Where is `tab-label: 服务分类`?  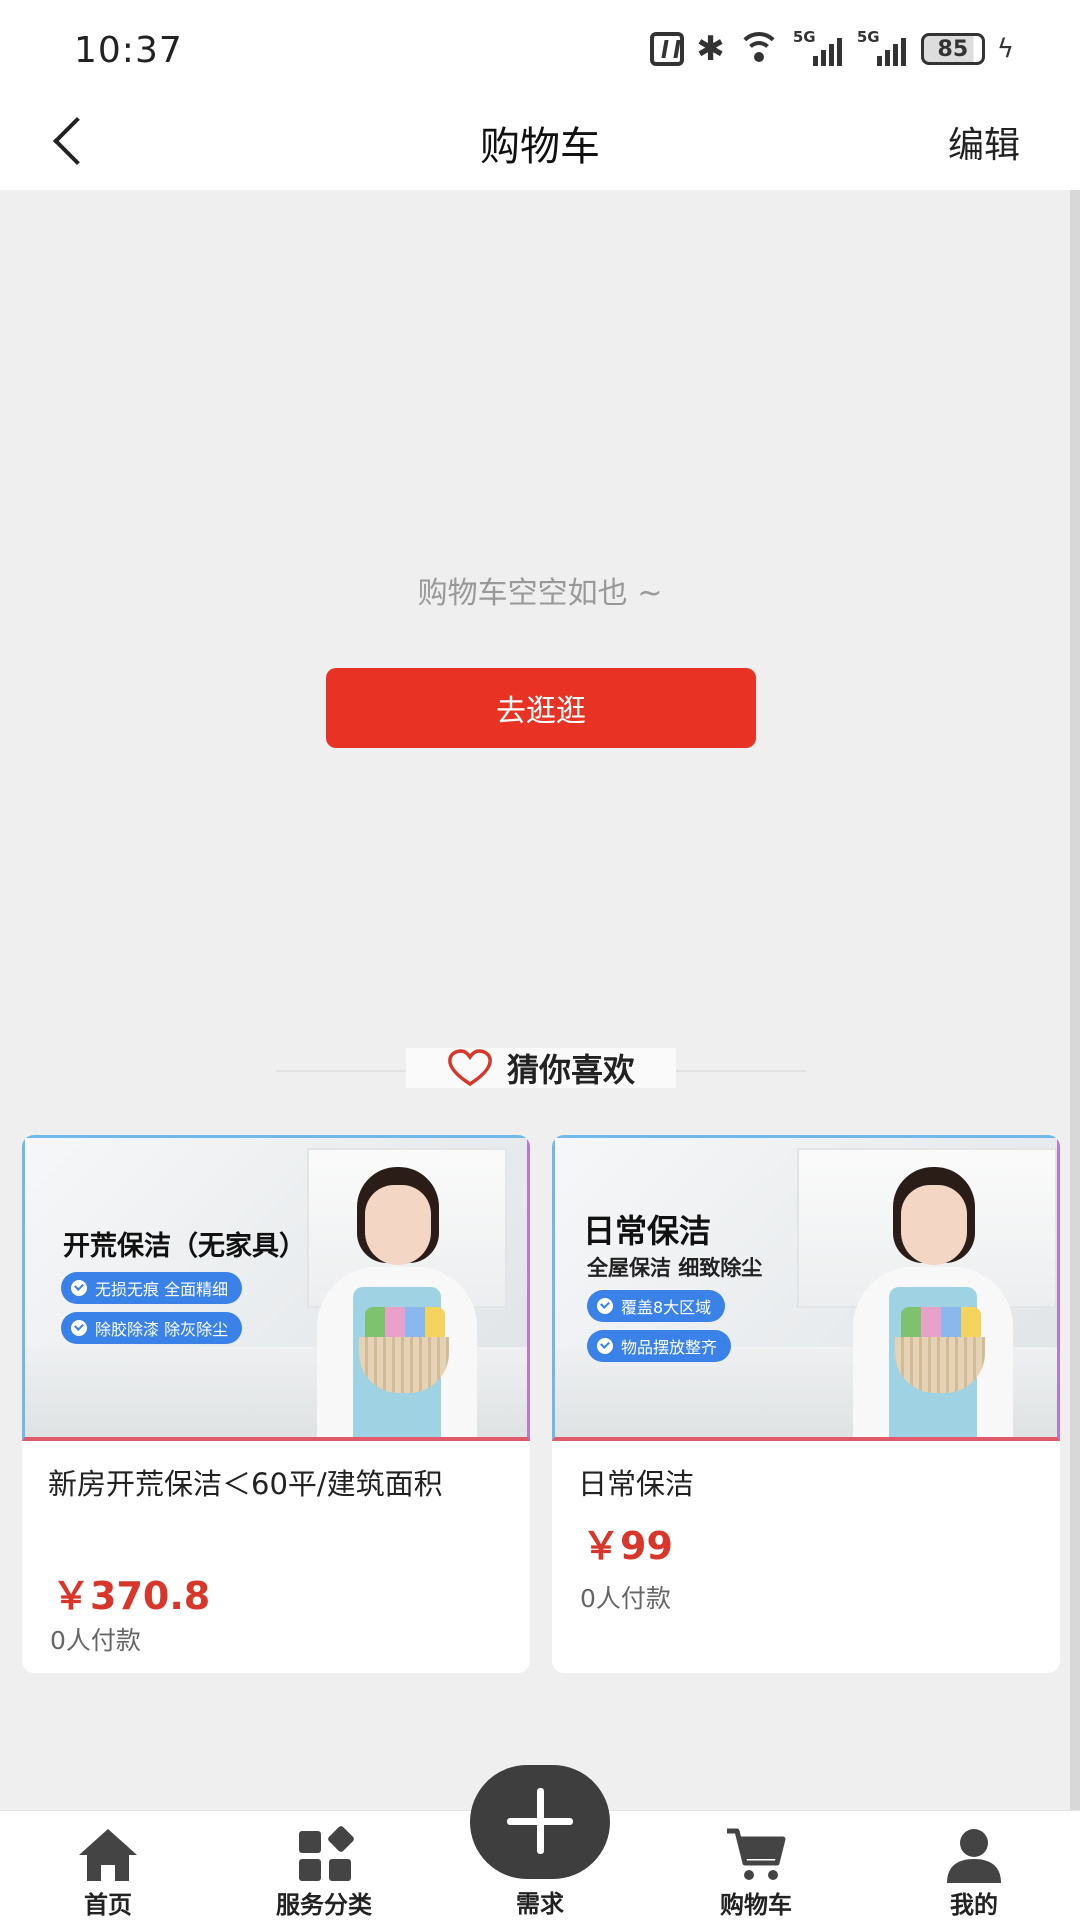 tab-label: 服务分类 is located at coordinates (324, 1905).